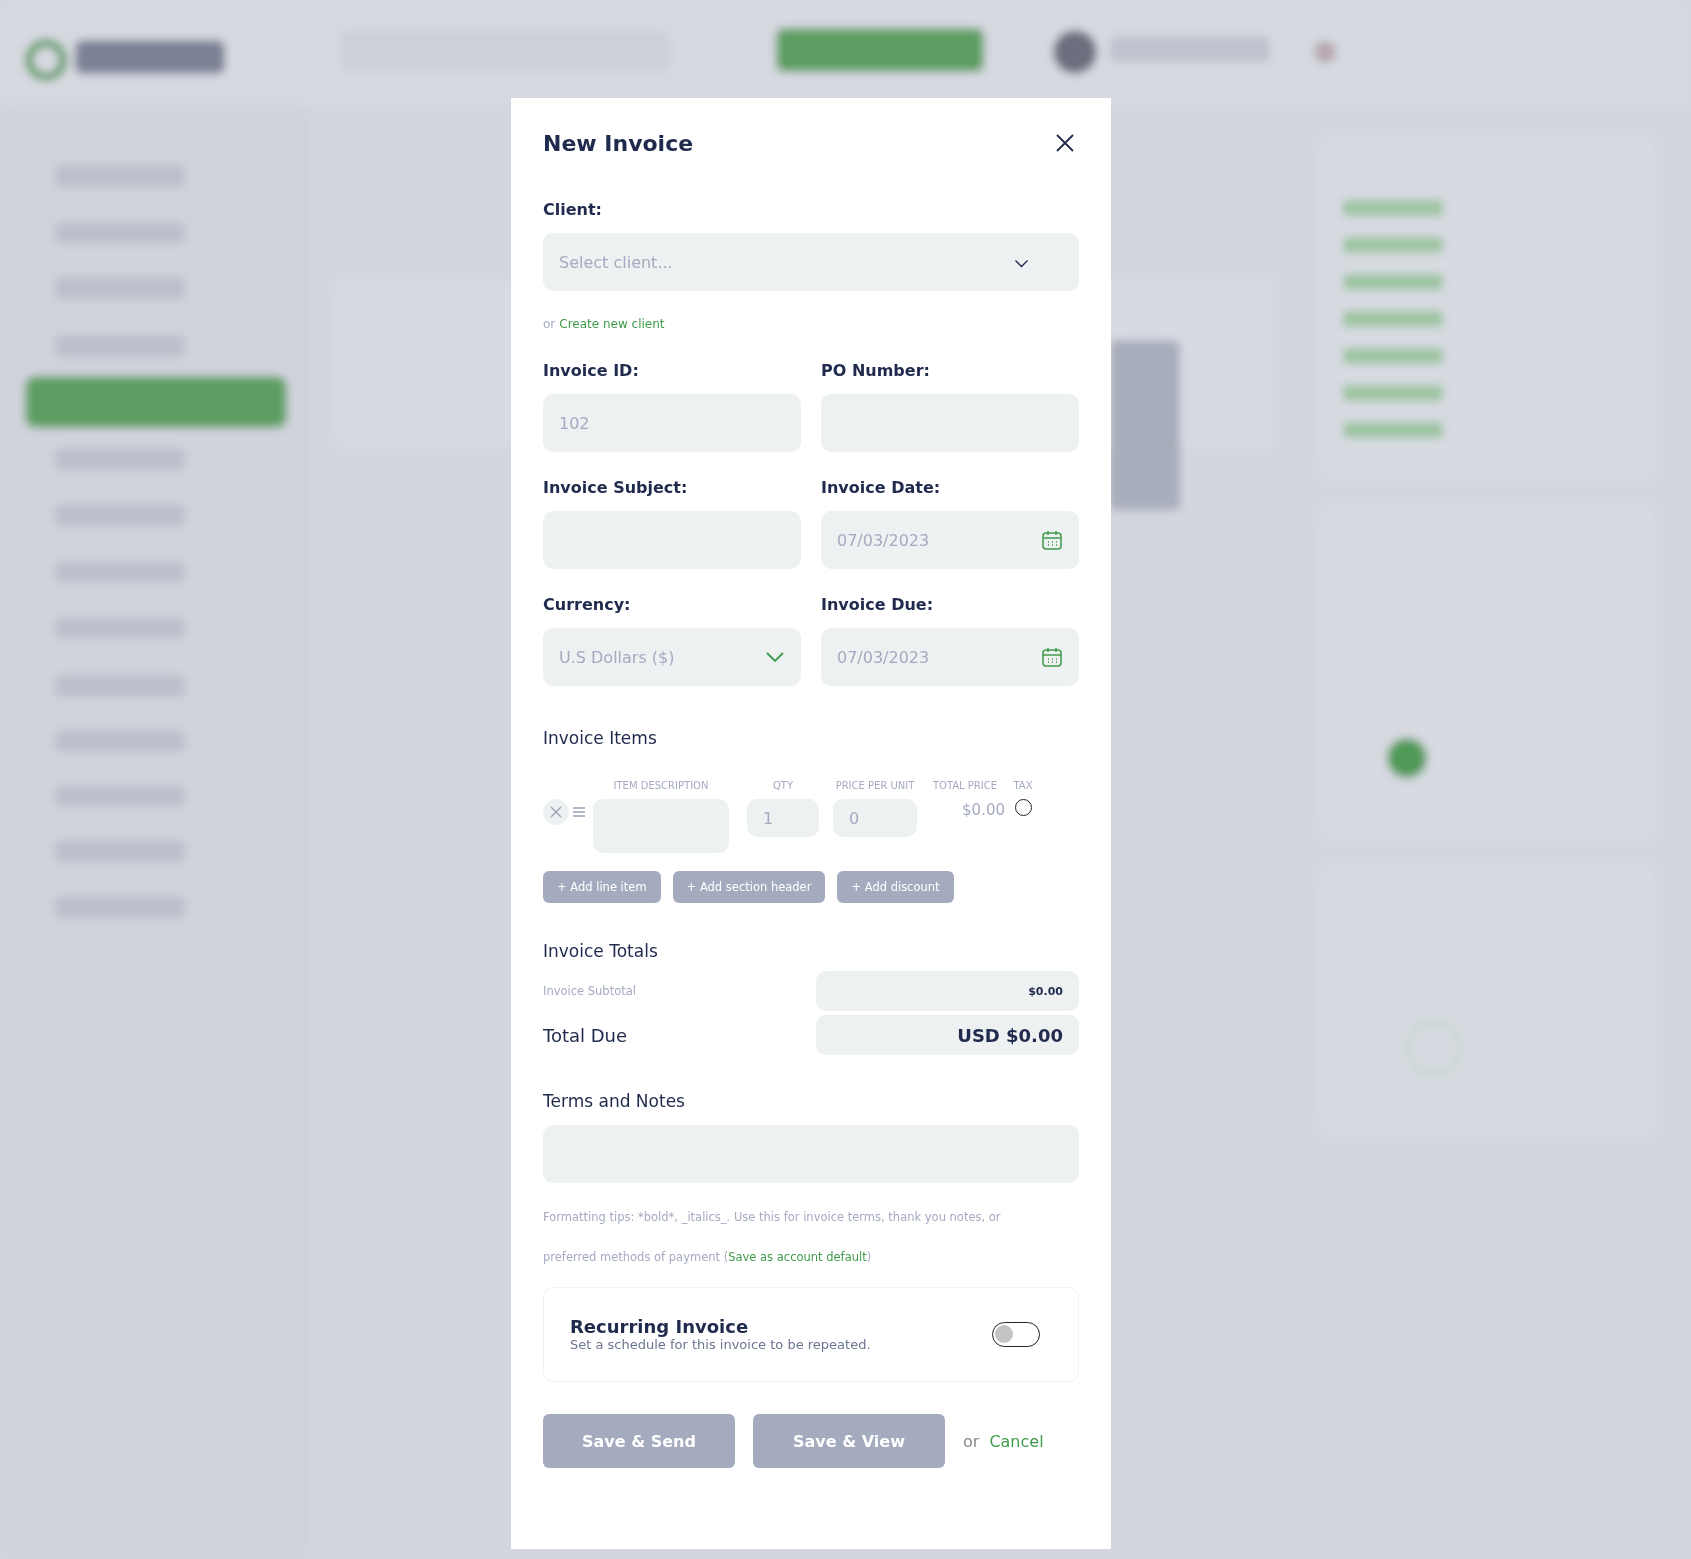 The image size is (1691, 1559). I want to click on field-label: Invoice Due:, so click(878, 604).